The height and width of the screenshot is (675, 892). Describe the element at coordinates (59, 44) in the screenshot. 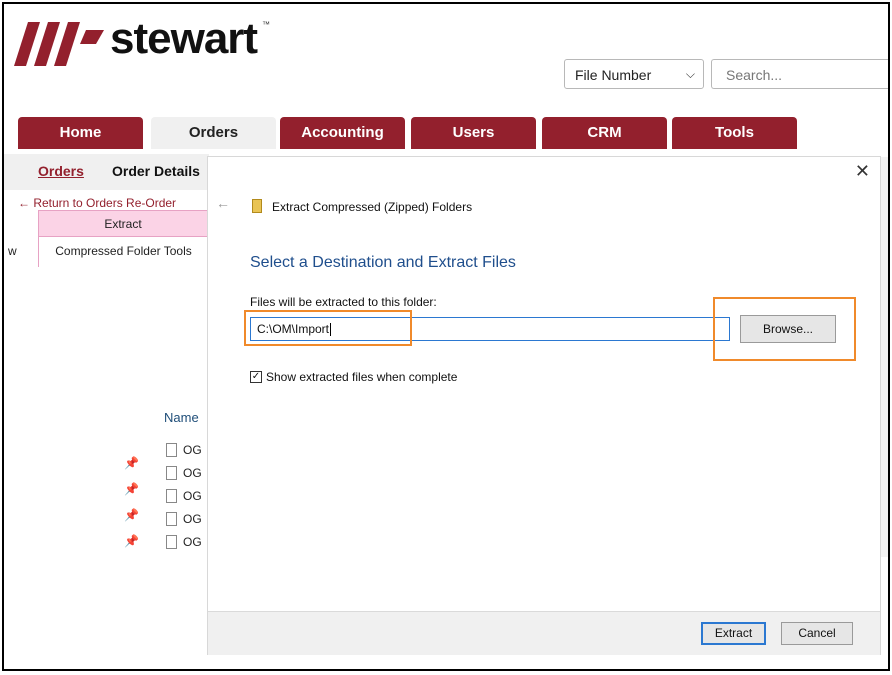

I see `logo-slashes-icon` at that location.